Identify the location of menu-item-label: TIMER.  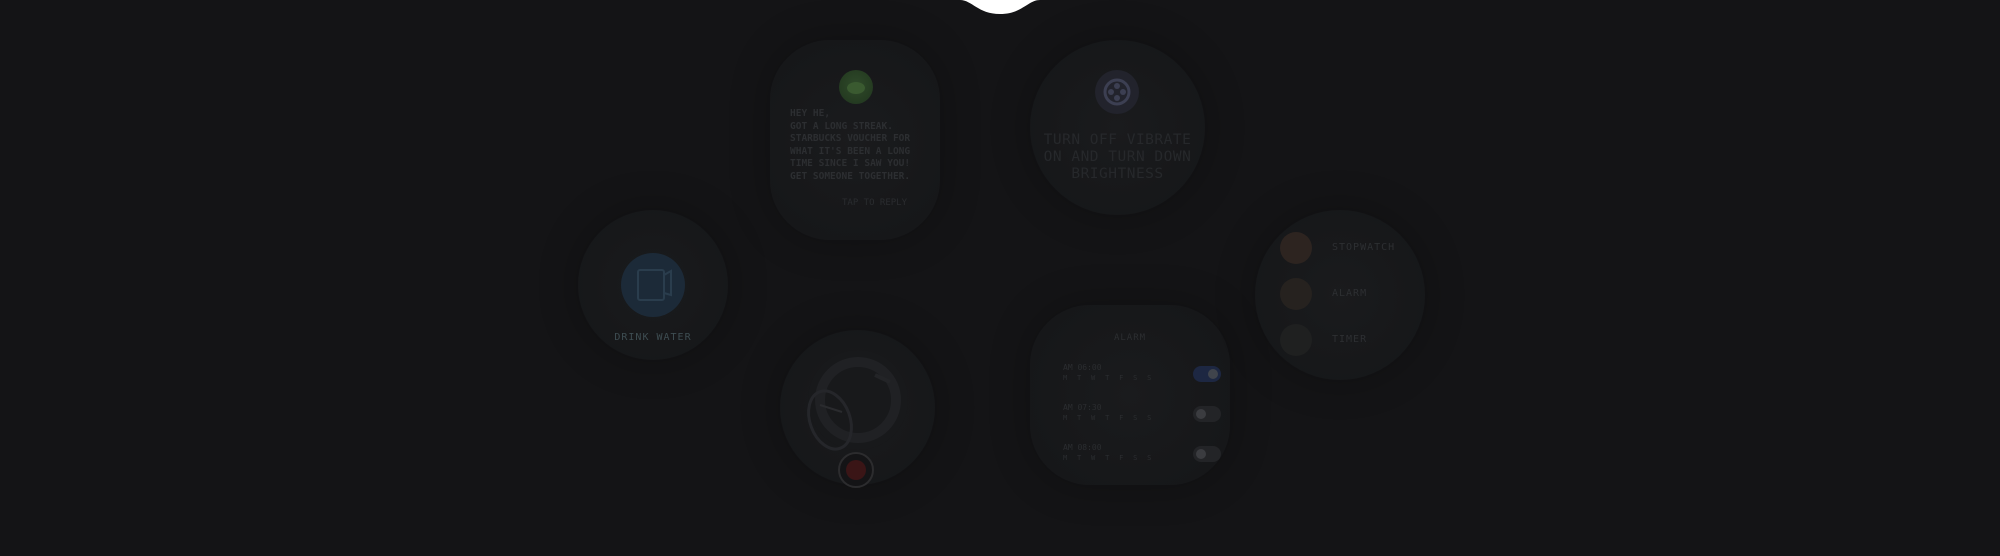
(1350, 339).